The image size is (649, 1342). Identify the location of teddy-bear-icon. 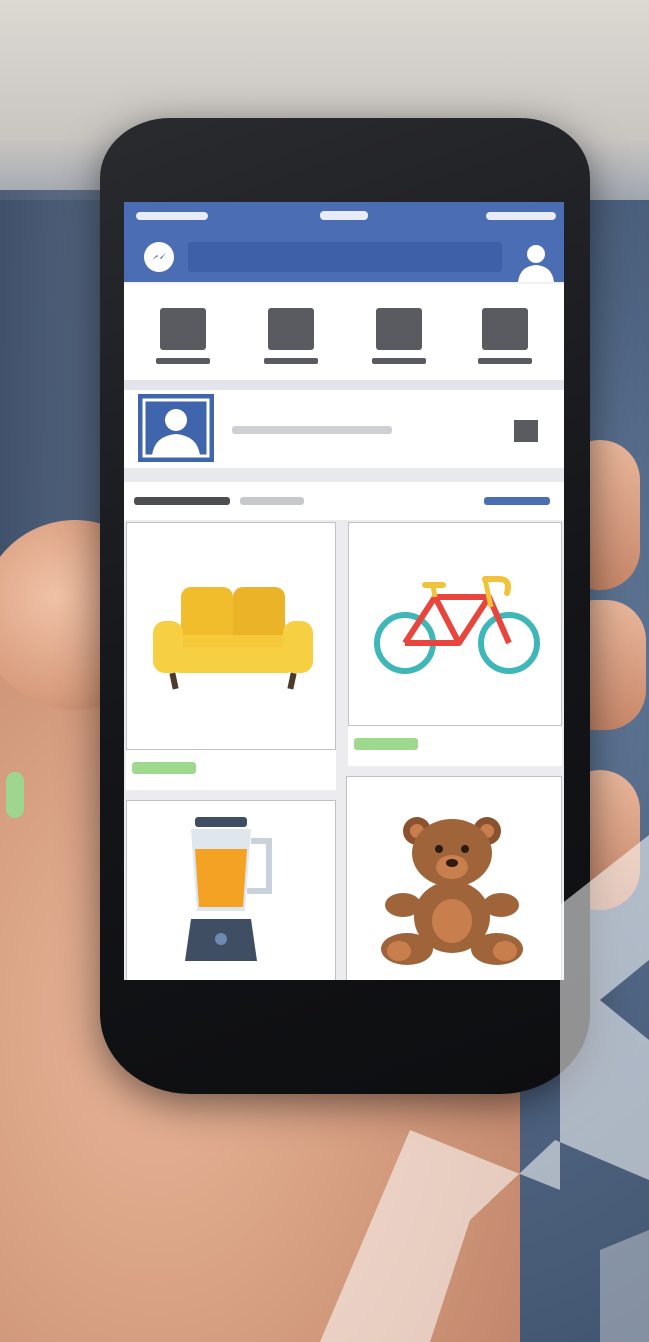
(452, 891).